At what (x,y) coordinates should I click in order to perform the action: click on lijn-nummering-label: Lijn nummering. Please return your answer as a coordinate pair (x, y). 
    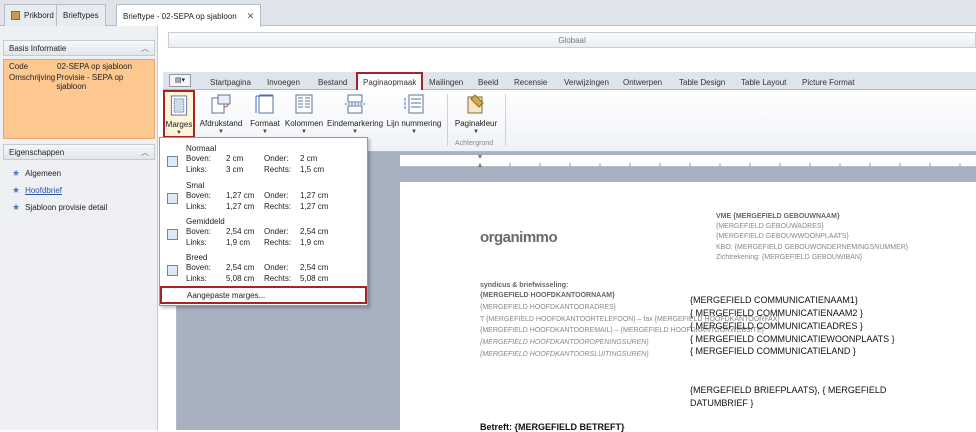
    Looking at the image, I should click on (414, 123).